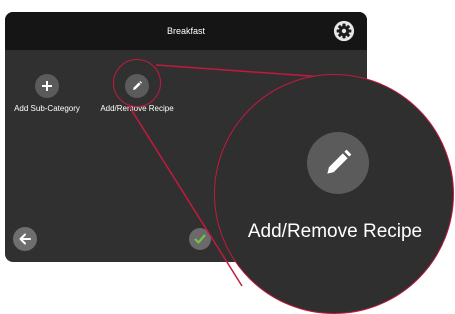  I want to click on back-button, so click(25, 239).